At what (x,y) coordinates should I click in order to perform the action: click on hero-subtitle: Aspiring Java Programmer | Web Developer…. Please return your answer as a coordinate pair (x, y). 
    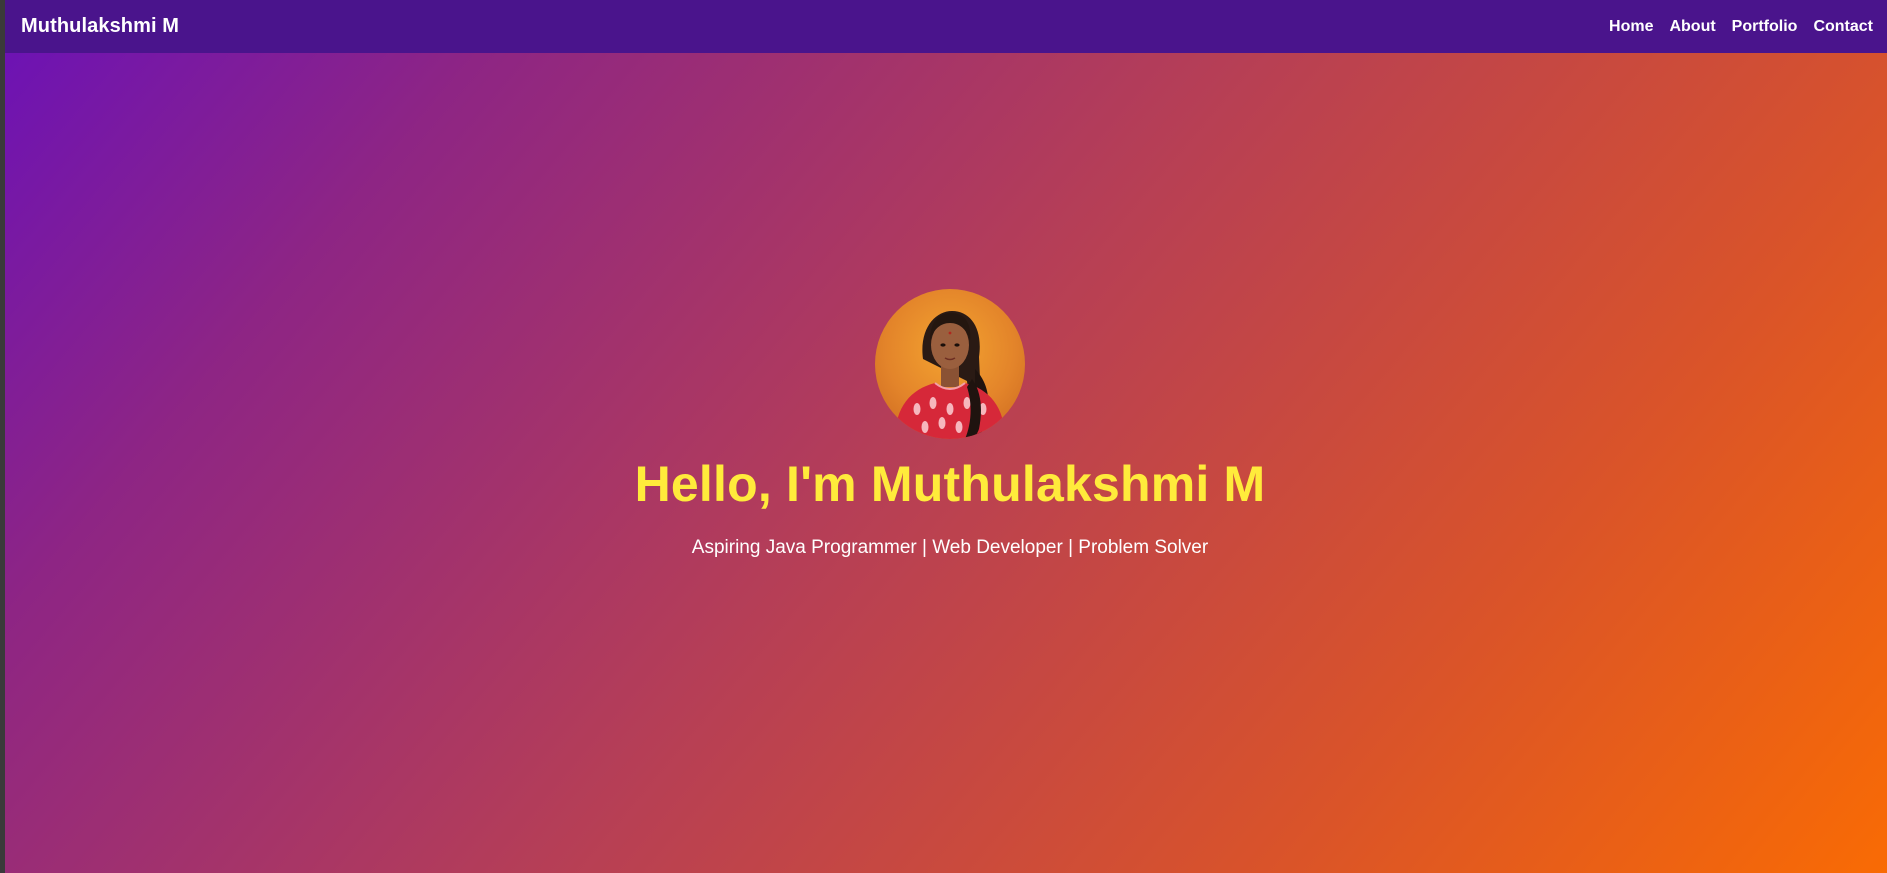
    Looking at the image, I should click on (950, 547).